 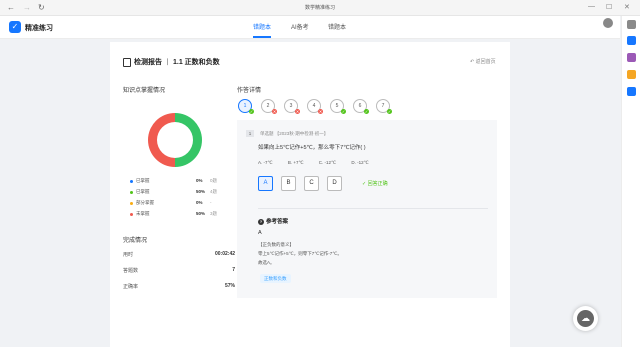 I want to click on report-title-text: 检测报告, so click(x=148, y=62).